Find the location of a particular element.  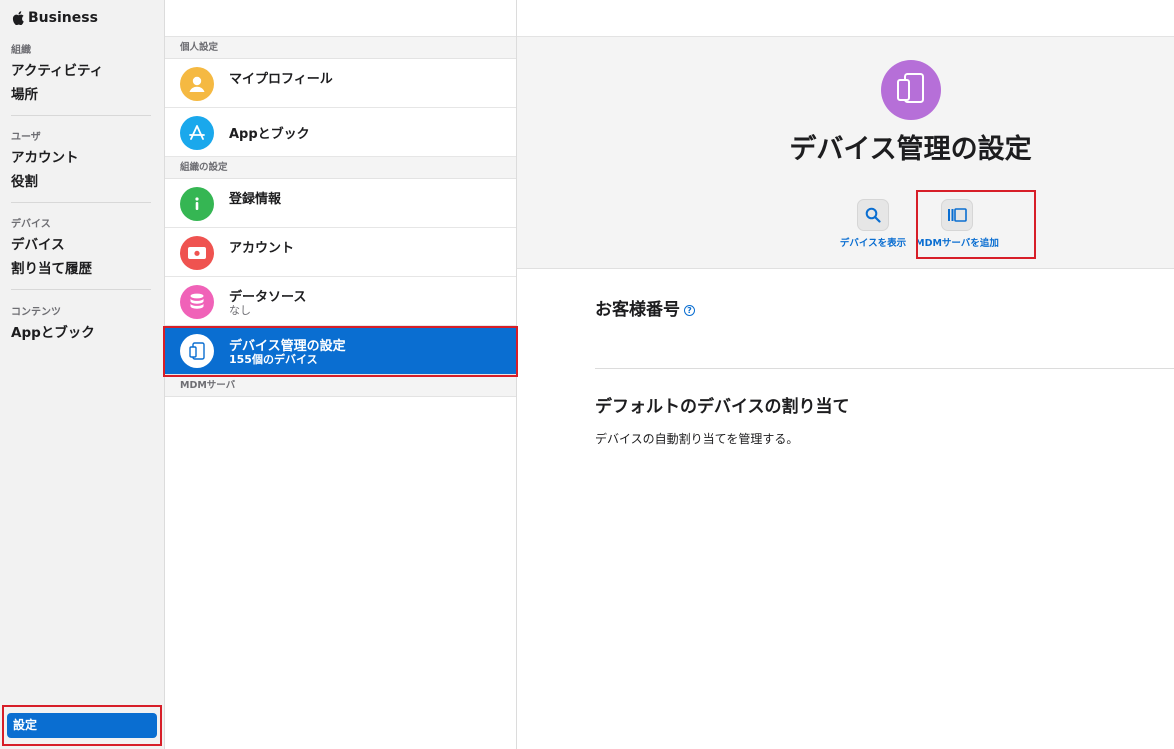

group-header-mdm-servers: MDMサーバ is located at coordinates (340, 386).